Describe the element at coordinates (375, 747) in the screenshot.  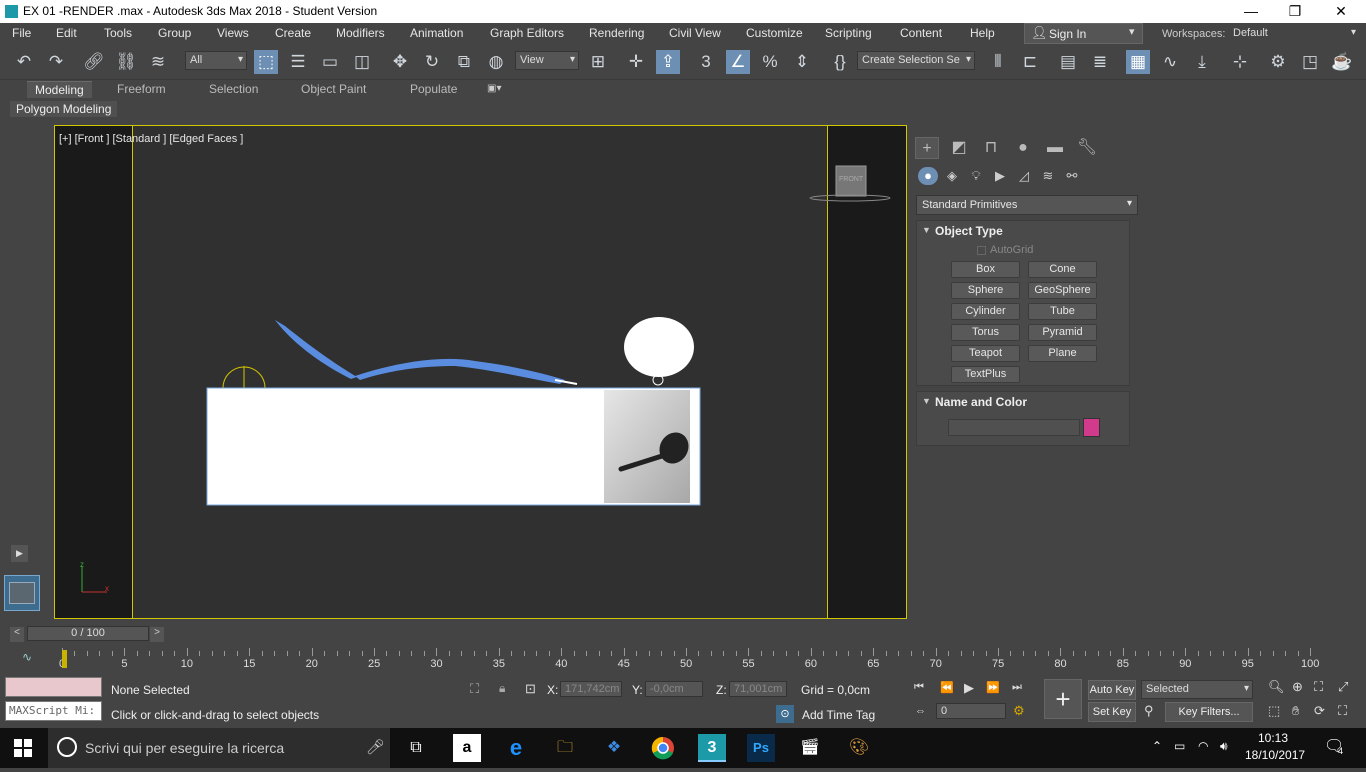
I see `microphone-icon: 🎤︎` at that location.